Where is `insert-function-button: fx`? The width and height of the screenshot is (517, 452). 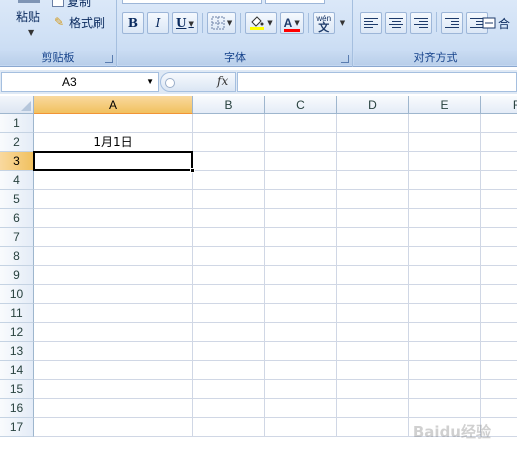
insert-function-button: fx is located at coordinates (222, 81).